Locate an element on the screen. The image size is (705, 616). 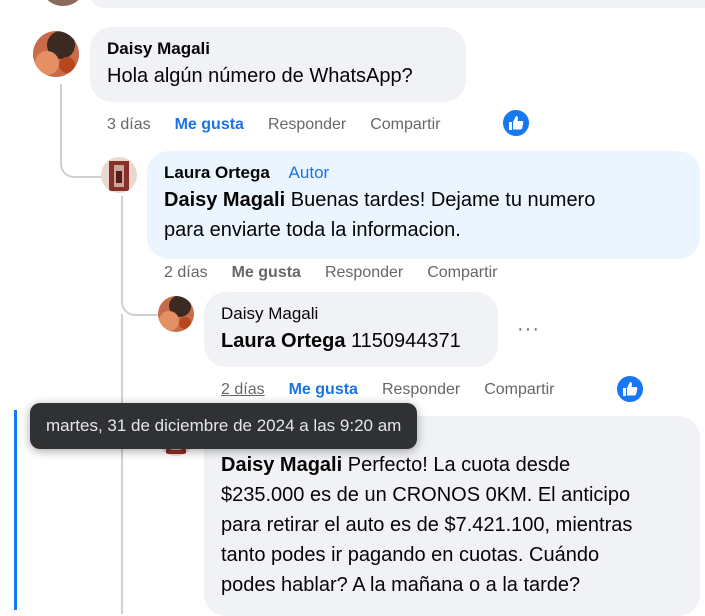
comment-timestamp: 3 días is located at coordinates (129, 125).